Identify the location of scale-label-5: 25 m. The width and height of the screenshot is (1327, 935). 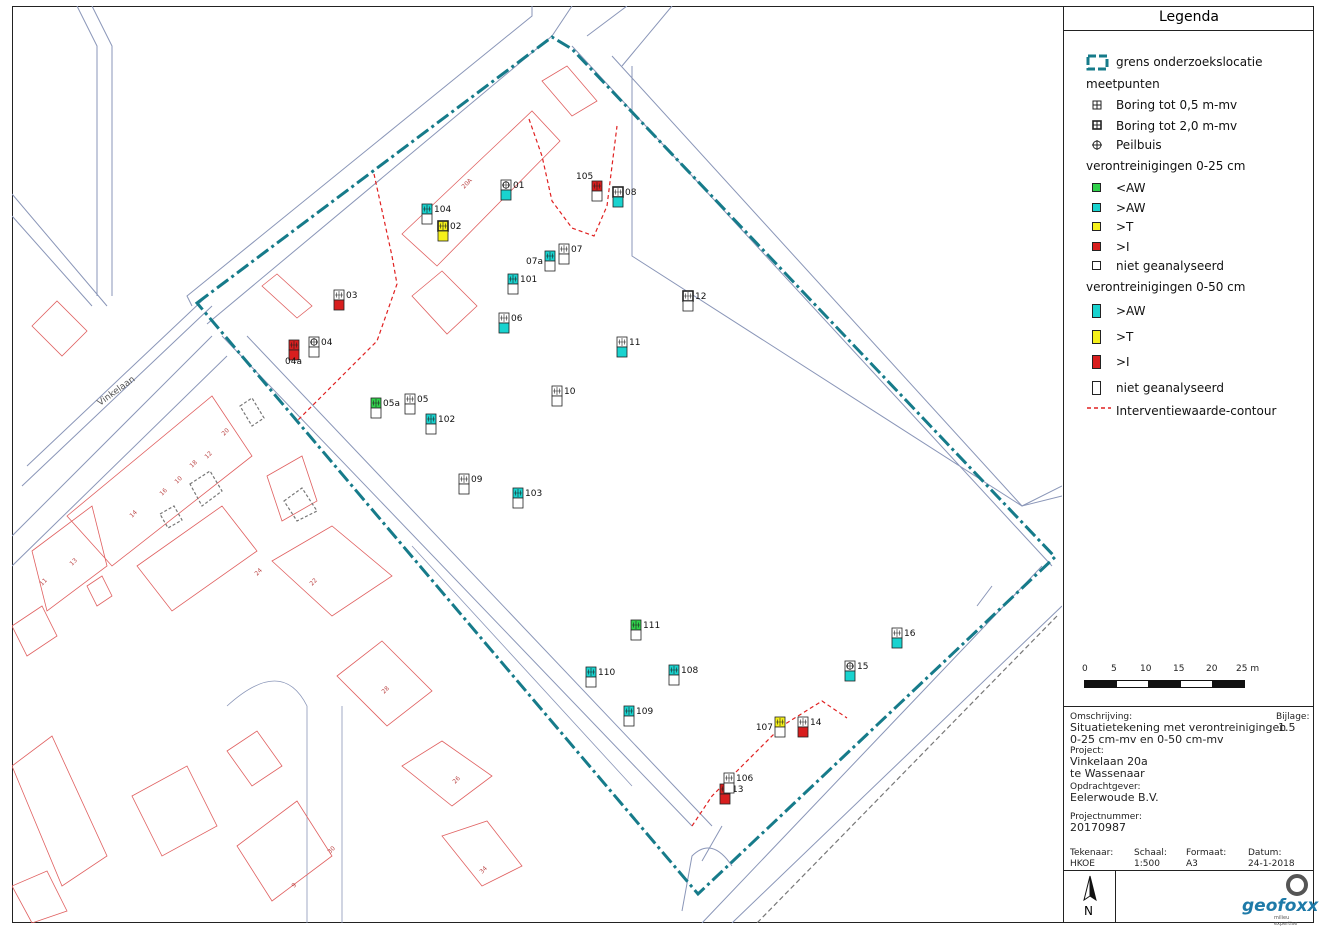
(1248, 669).